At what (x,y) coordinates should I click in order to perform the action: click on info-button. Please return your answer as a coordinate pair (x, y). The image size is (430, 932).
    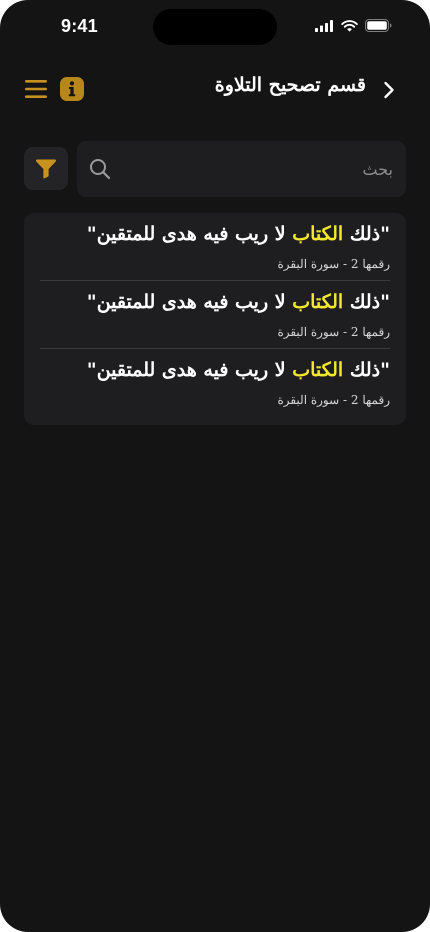
    Looking at the image, I should click on (72, 89).